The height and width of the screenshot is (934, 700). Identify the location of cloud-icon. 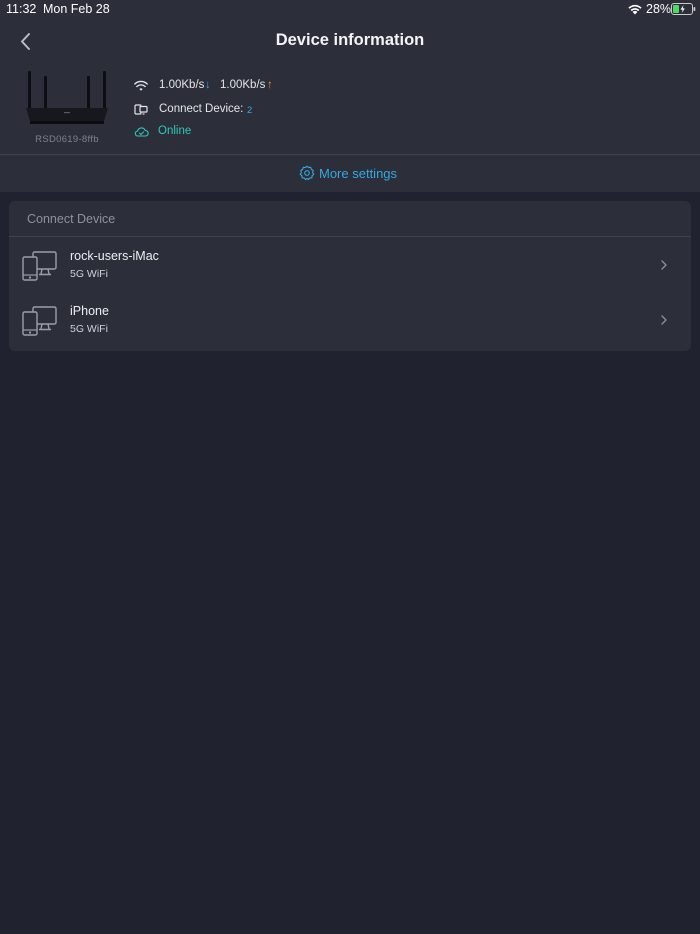
(141, 132).